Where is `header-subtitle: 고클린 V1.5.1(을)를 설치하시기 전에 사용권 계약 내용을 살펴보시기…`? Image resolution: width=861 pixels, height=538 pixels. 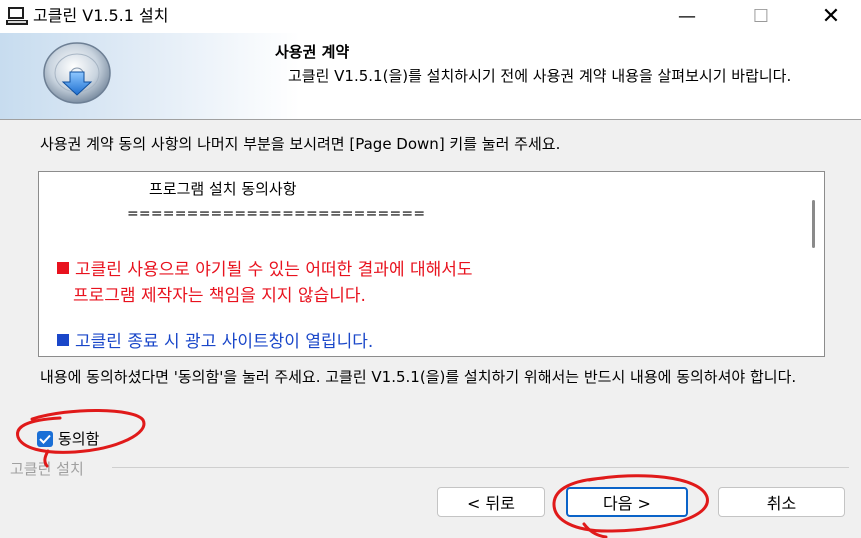 header-subtitle: 고클린 V1.5.1(을)를 설치하시기 전에 사용권 계약 내용을 살펴보시기… is located at coordinates (540, 76).